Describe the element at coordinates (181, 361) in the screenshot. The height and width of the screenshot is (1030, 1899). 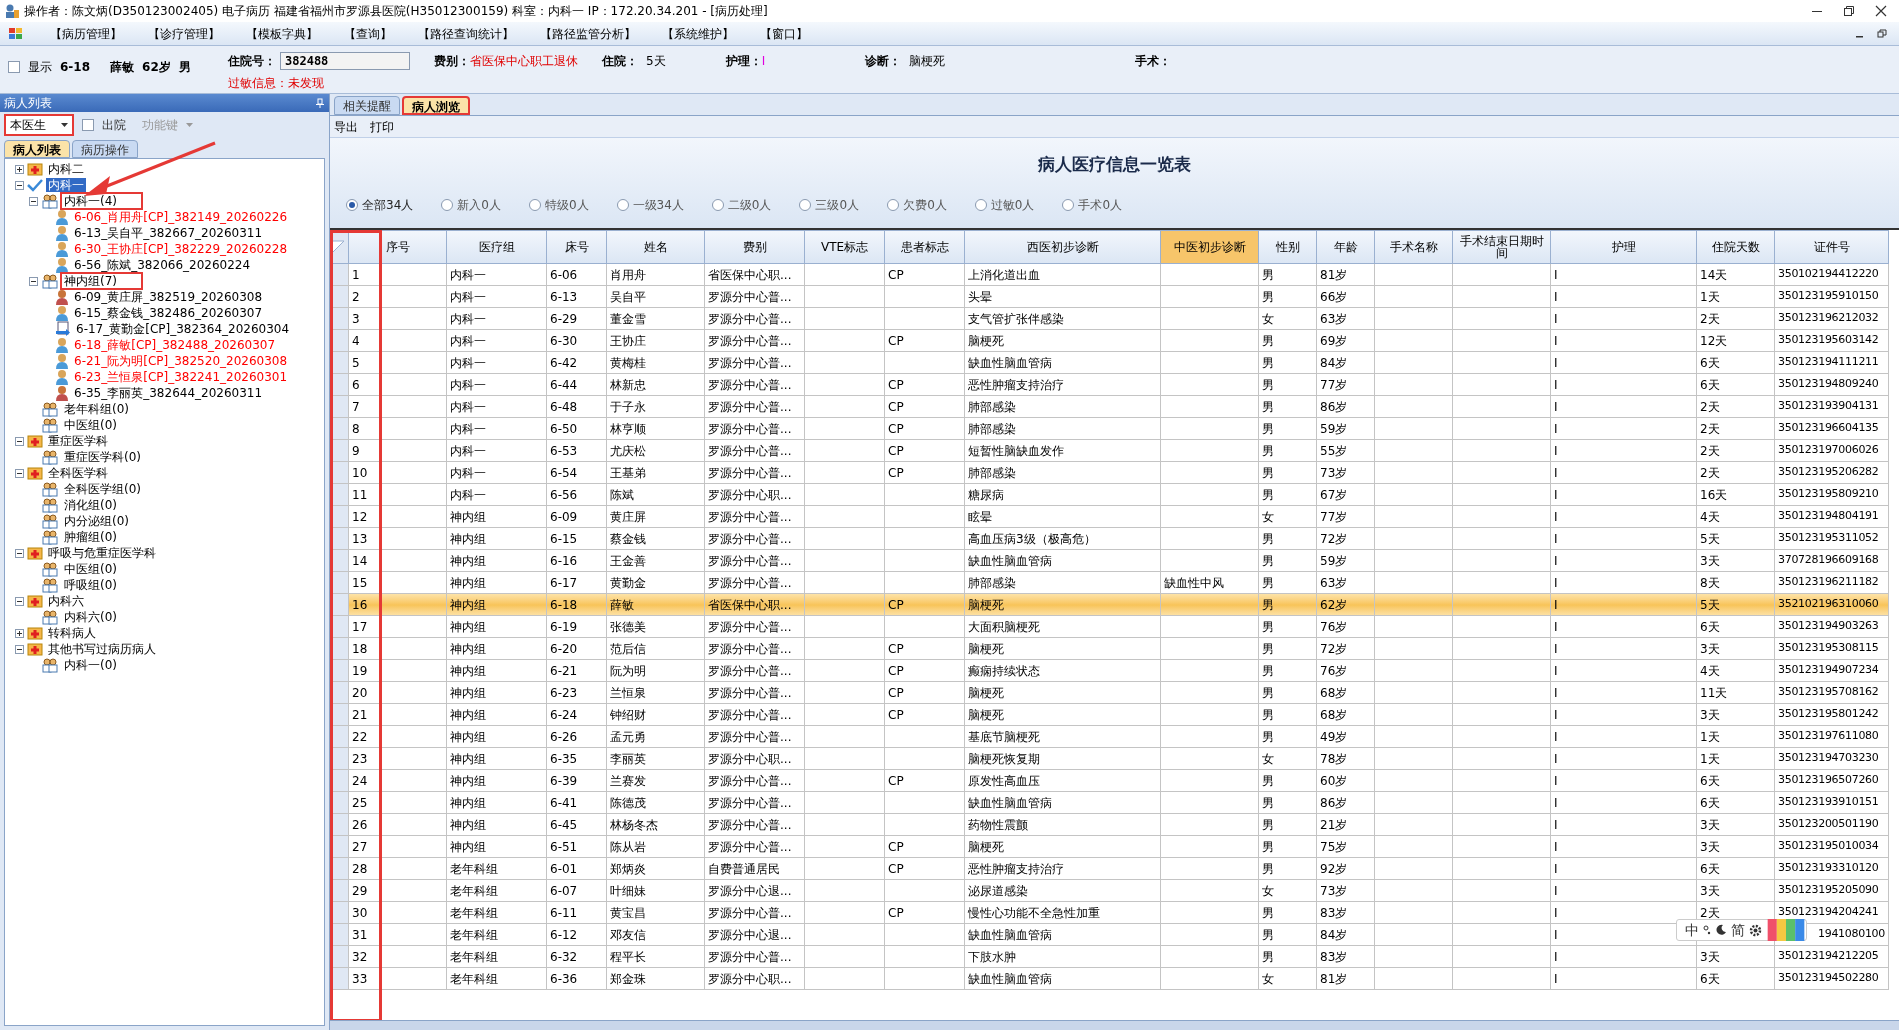
I see `tree-item: 6-21_阮为明[CP]_382520_20260308` at that location.